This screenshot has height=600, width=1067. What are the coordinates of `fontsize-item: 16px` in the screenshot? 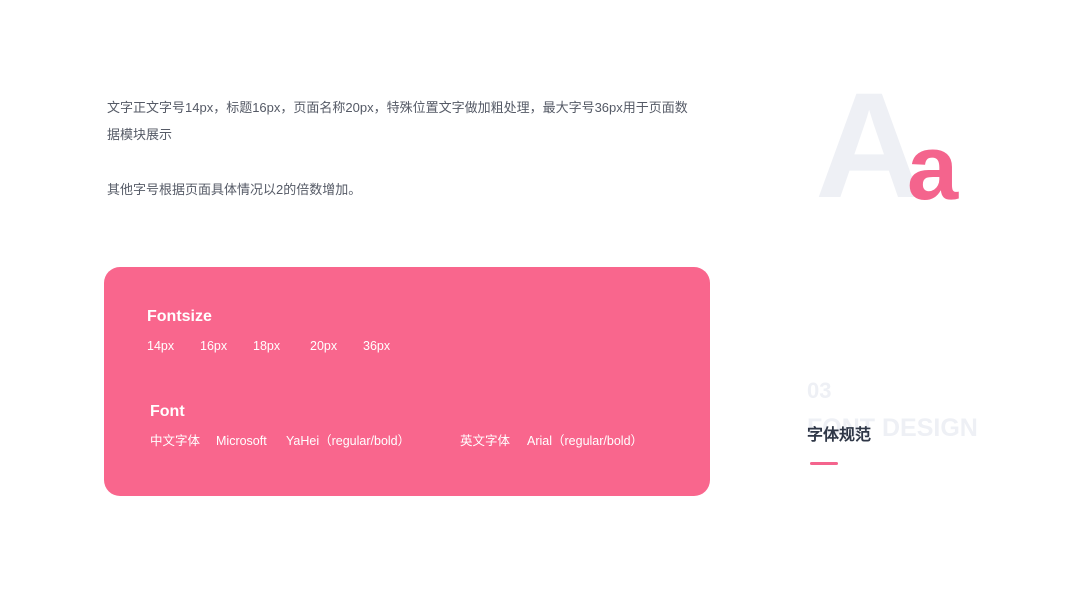 It's located at (214, 346).